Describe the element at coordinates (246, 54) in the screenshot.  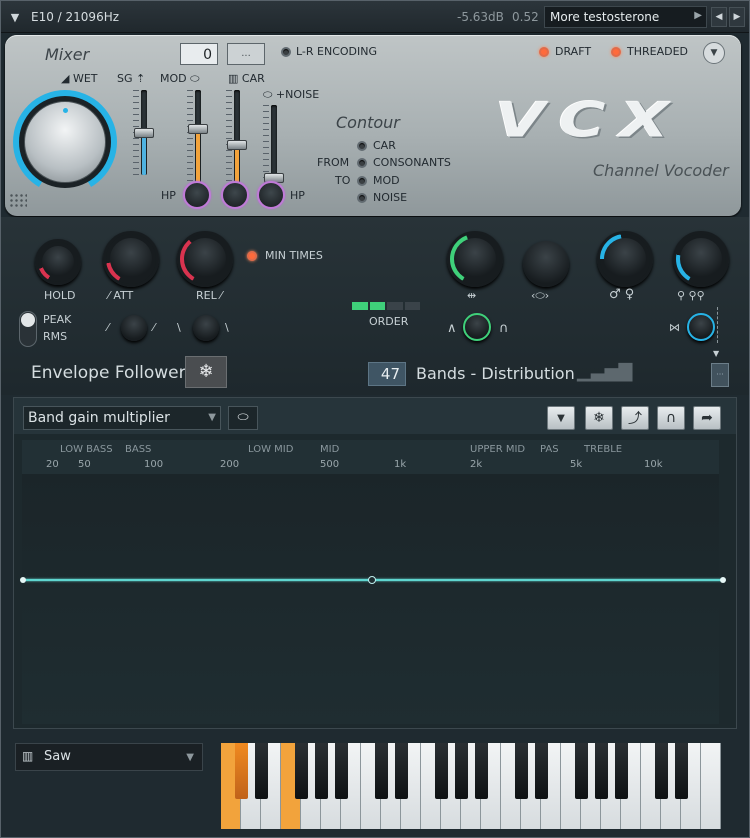
I see `mixer-dots-button: ···` at that location.